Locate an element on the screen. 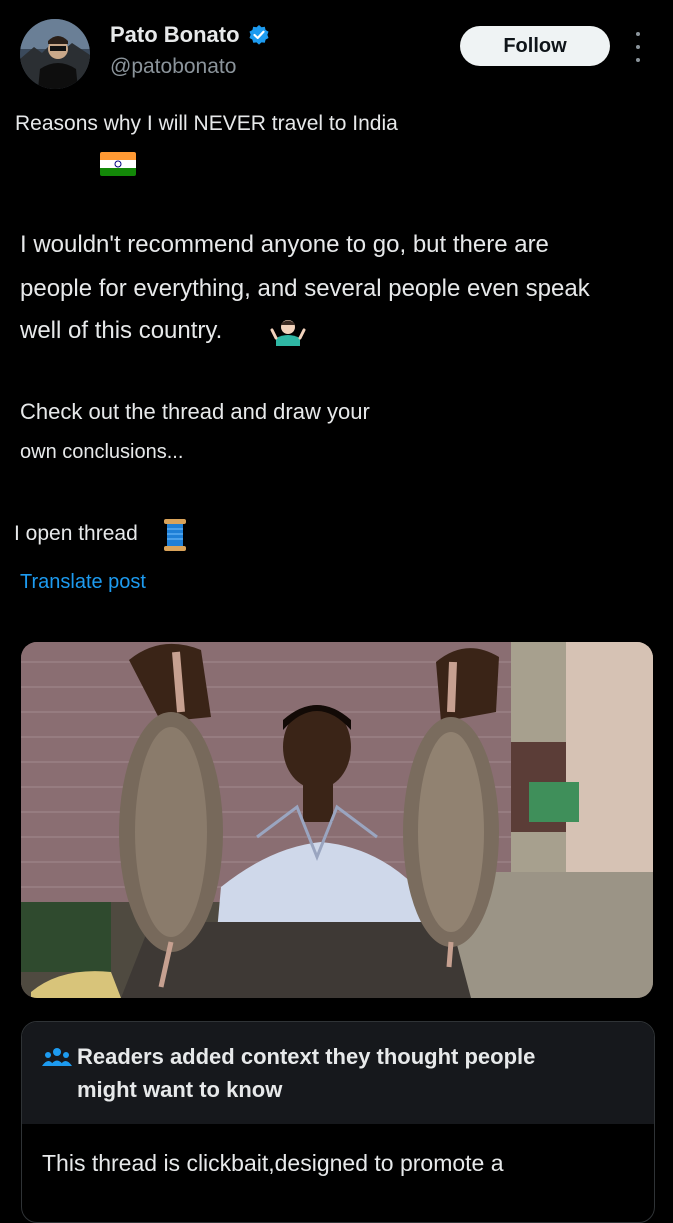  author-name: Pato Bonato is located at coordinates (190, 35).